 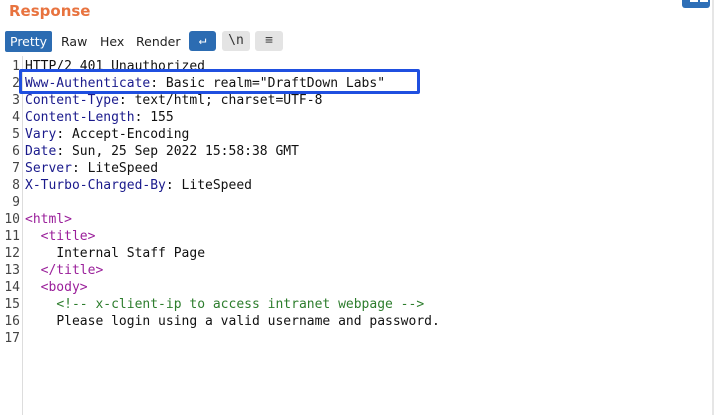 I want to click on line-number: 10, so click(x=12, y=219).